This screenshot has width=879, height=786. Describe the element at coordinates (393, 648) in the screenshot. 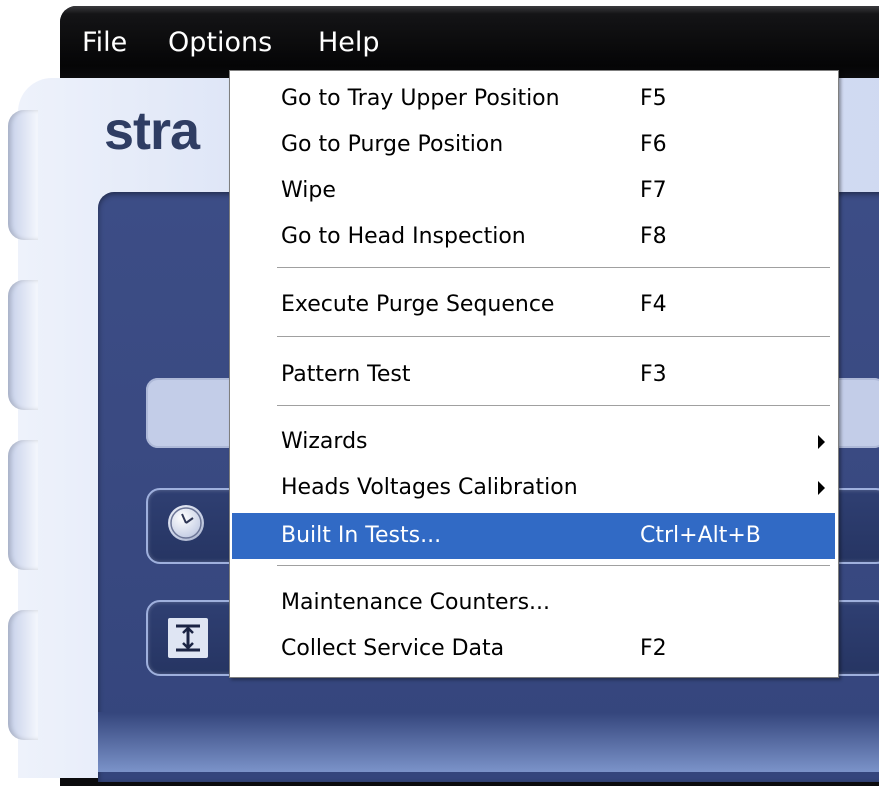

I see `menu-item-label: Collect Service Data` at that location.